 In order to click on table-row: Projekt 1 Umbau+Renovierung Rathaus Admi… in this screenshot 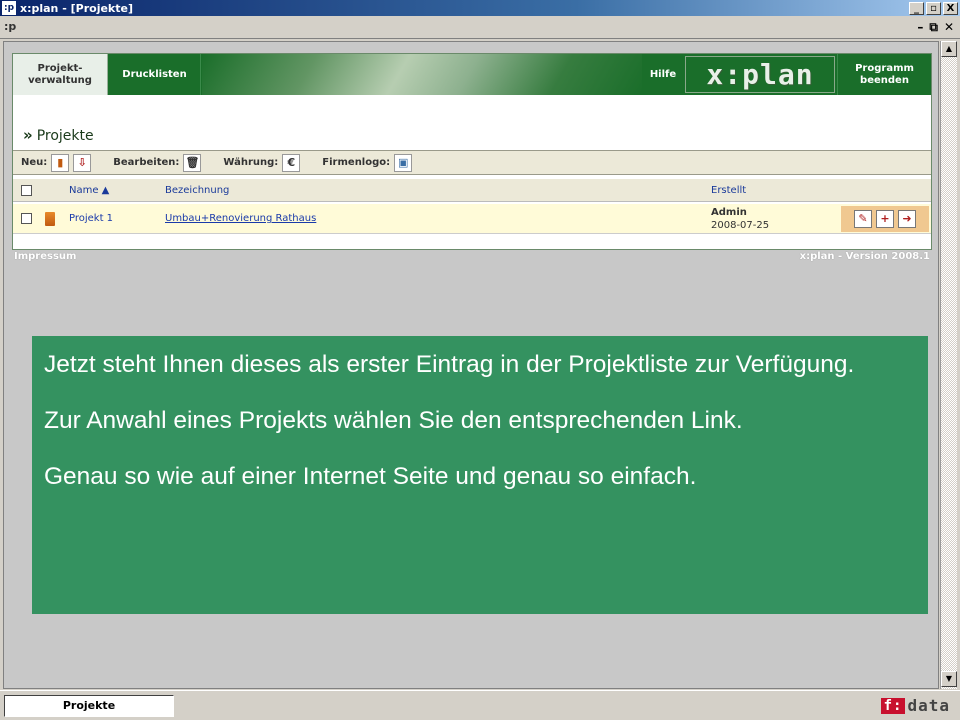, I will do `click(472, 219)`.